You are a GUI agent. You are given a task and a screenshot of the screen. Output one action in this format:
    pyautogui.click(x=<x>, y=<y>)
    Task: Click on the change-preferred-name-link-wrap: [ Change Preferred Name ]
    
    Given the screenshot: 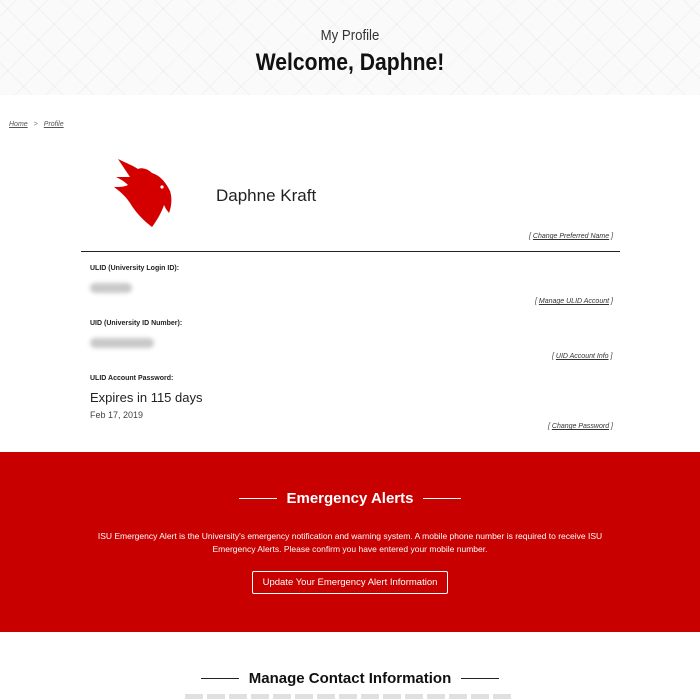 What is the action you would take?
    pyautogui.click(x=571, y=236)
    